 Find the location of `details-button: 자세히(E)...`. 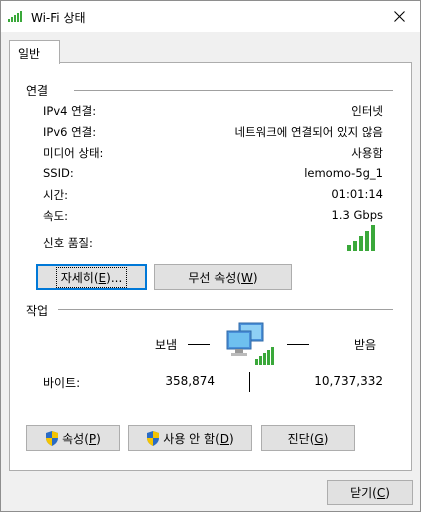

details-button: 자세히(E)... is located at coordinates (91, 277).